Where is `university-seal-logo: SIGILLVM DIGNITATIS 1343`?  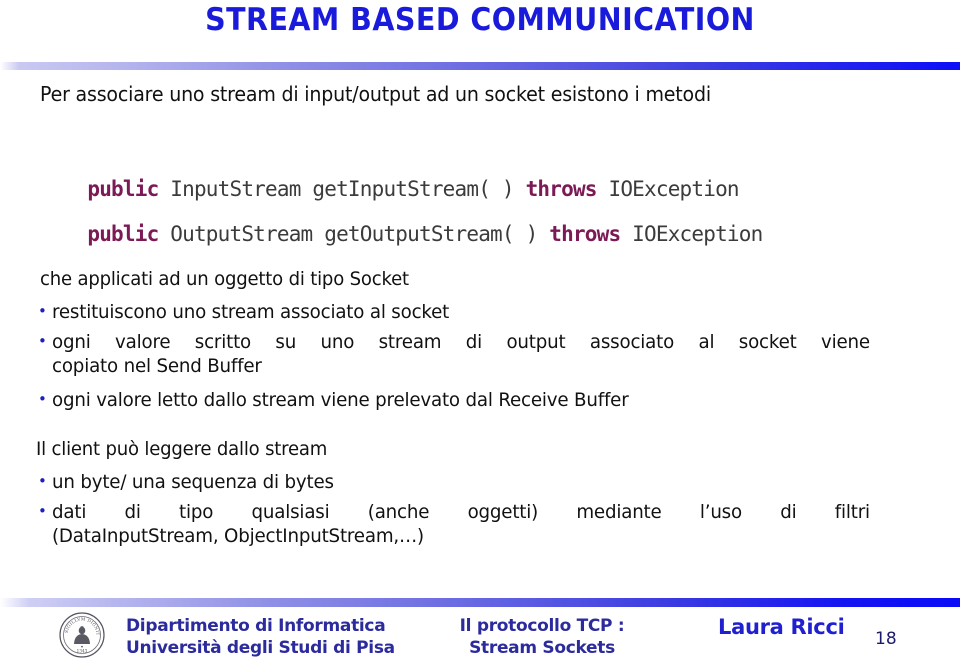
university-seal-logo: SIGILLVM DIGNITATIS 1343 is located at coordinates (82, 635).